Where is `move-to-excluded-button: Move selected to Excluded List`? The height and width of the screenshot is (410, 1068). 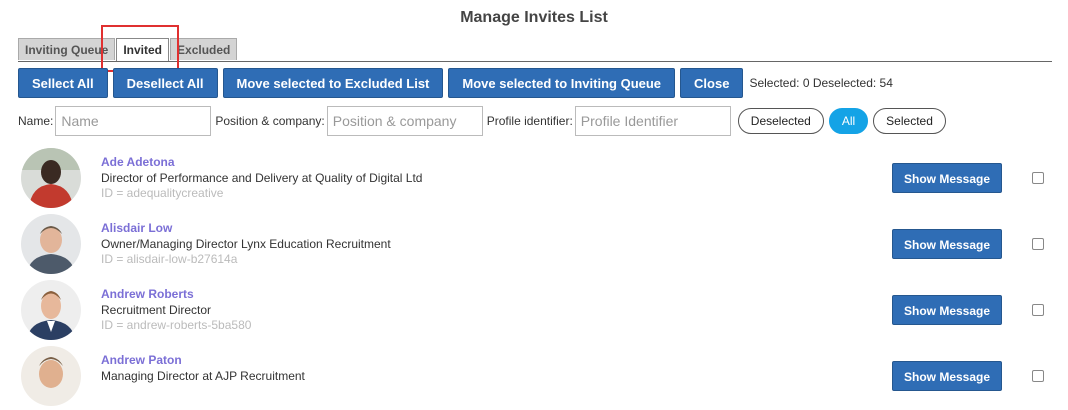 move-to-excluded-button: Move selected to Excluded List is located at coordinates (333, 83).